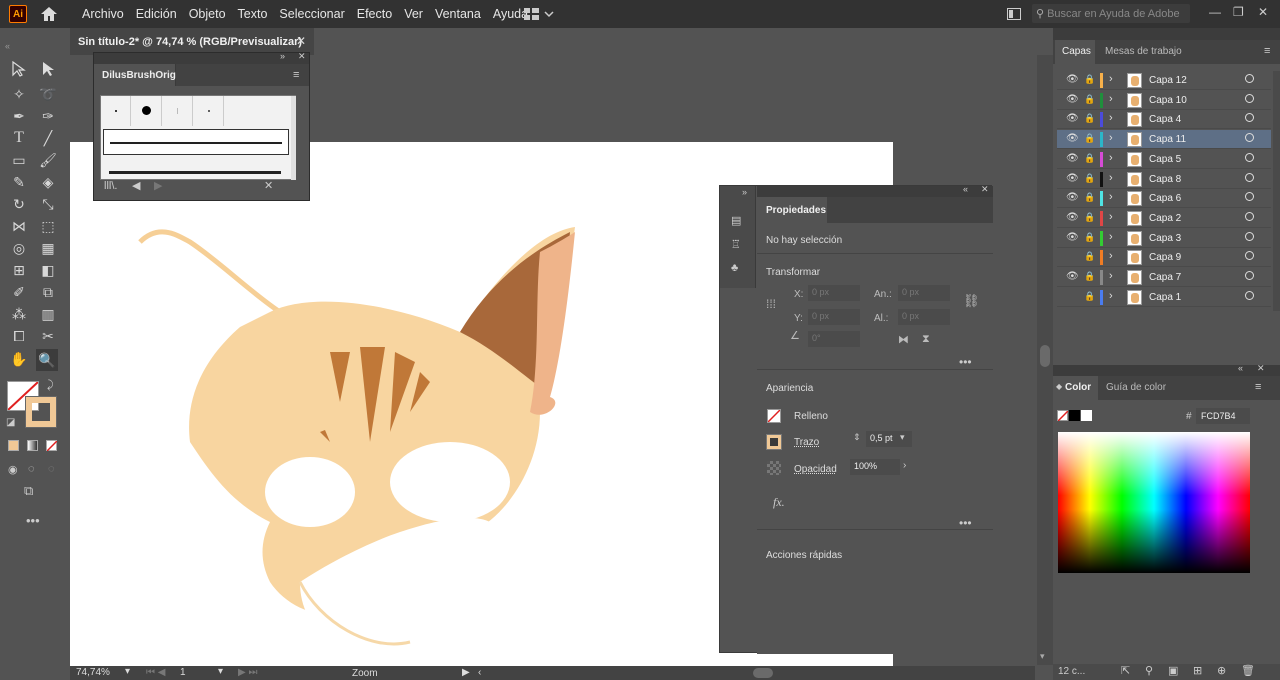 The width and height of the screenshot is (1280, 680). I want to click on menu-edicion: Edición, so click(156, 14).